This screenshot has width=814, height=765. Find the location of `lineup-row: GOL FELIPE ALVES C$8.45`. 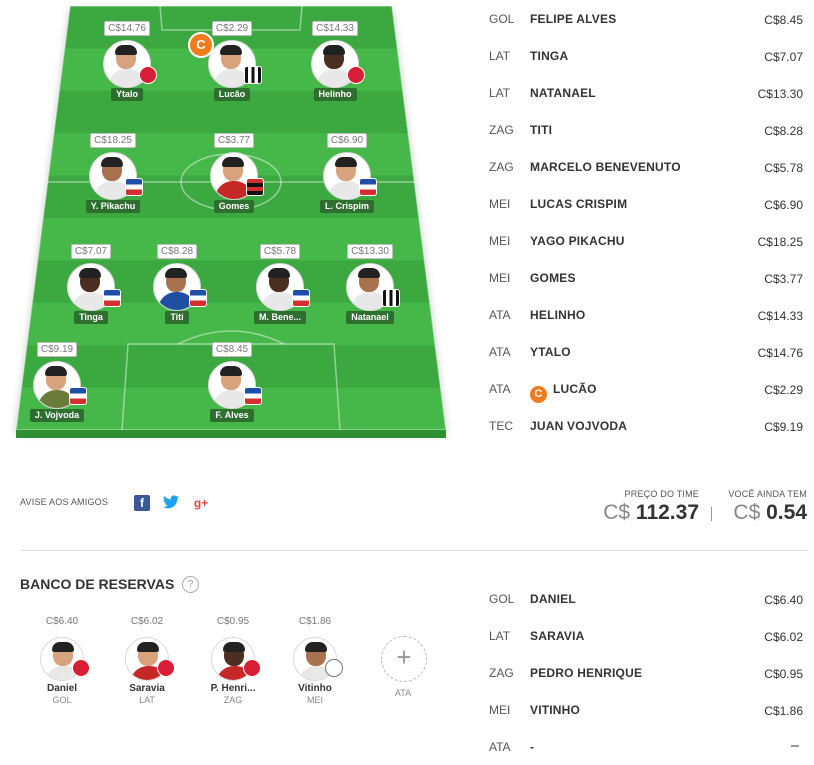

lineup-row: GOL FELIPE ALVES C$8.45 is located at coordinates (646, 18).